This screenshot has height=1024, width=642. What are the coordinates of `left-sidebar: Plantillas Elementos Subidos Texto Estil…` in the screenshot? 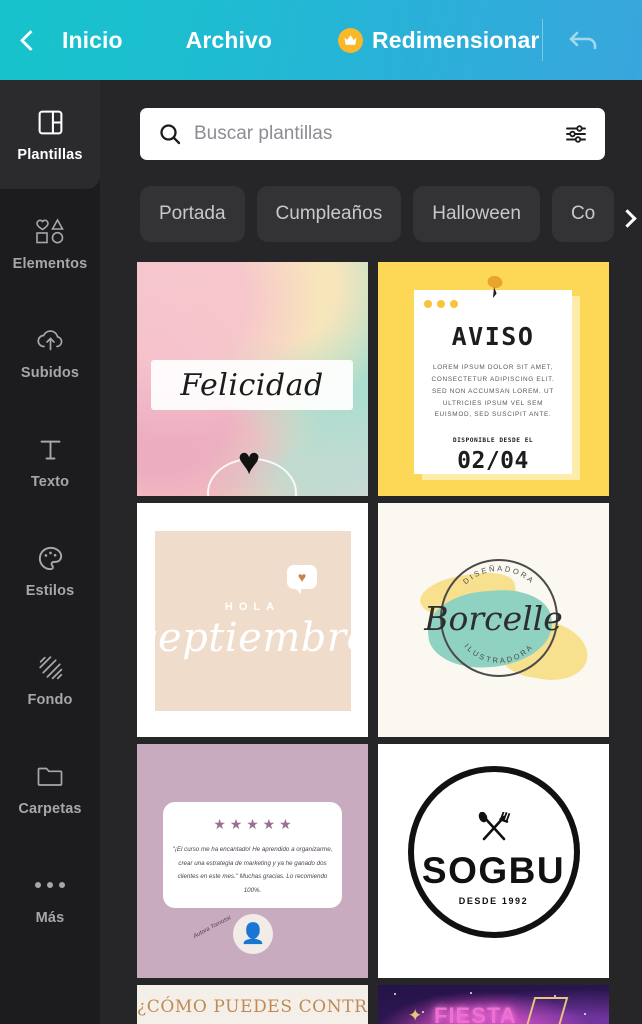 It's located at (50, 552).